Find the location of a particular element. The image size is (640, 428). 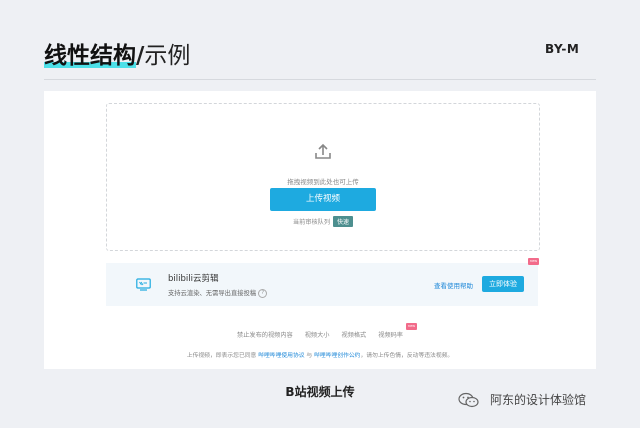

title-bold: 线性结构 is located at coordinates (90, 53).